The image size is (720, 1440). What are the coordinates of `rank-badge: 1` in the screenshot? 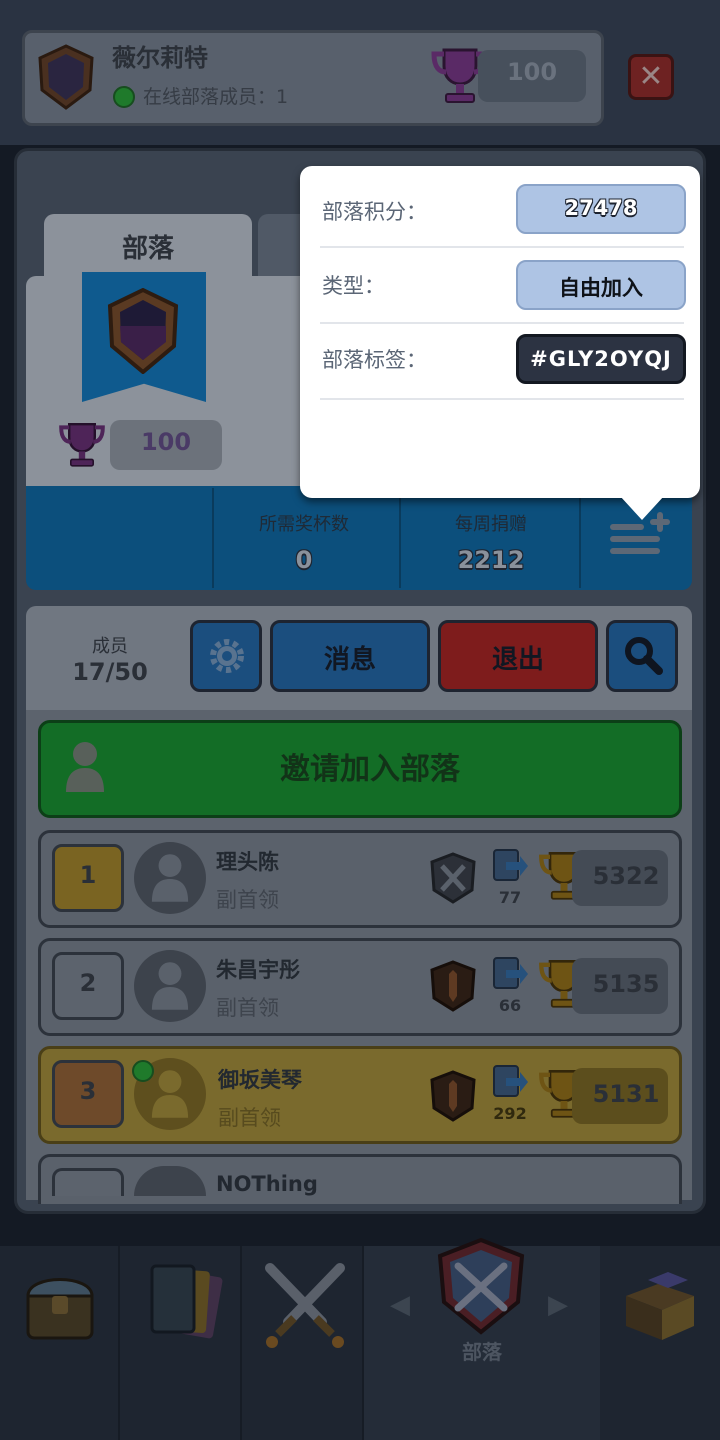 It's located at (88, 878).